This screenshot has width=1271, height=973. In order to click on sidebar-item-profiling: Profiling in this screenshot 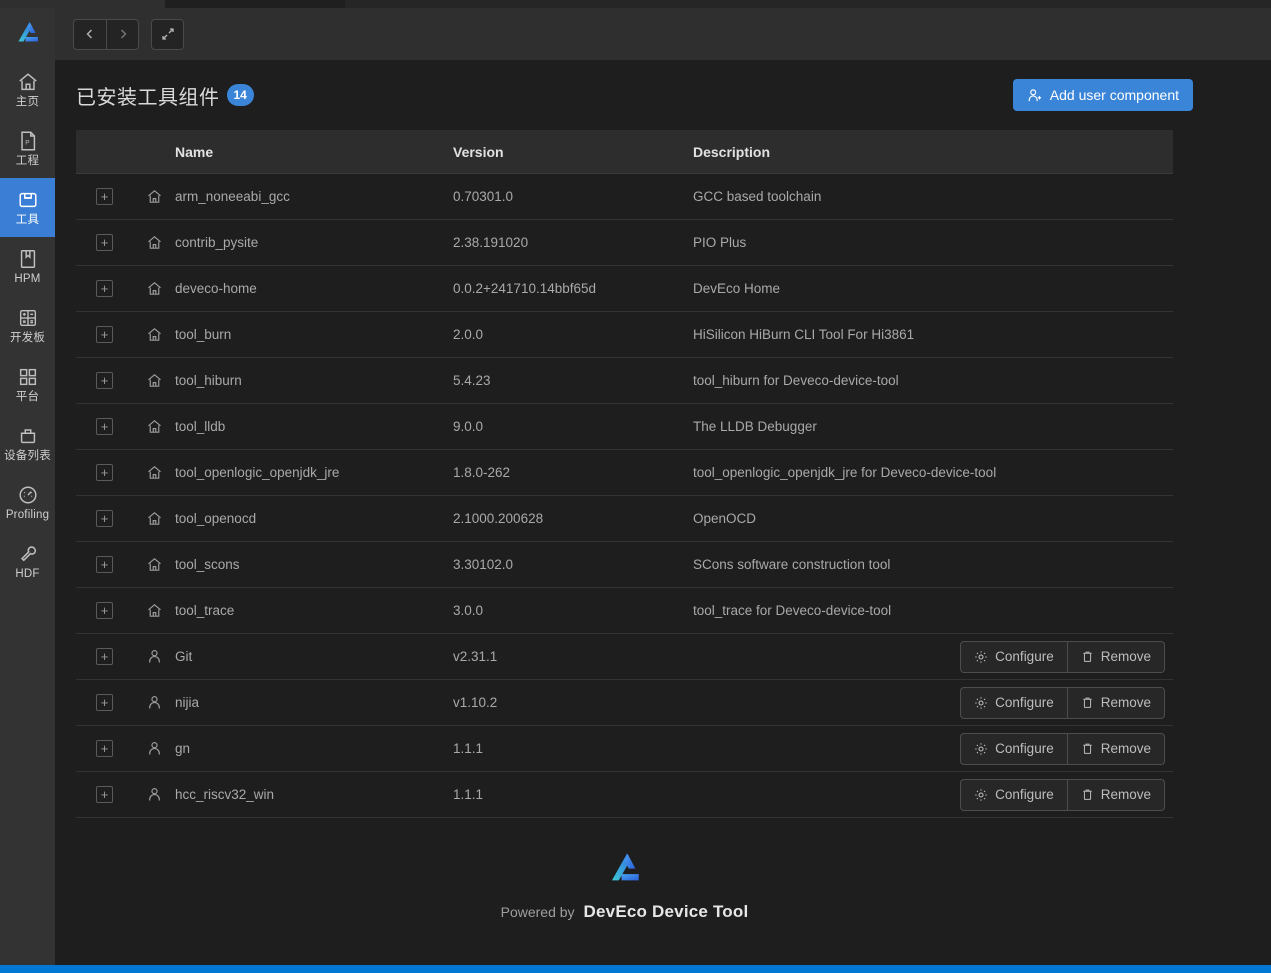, I will do `click(27, 502)`.